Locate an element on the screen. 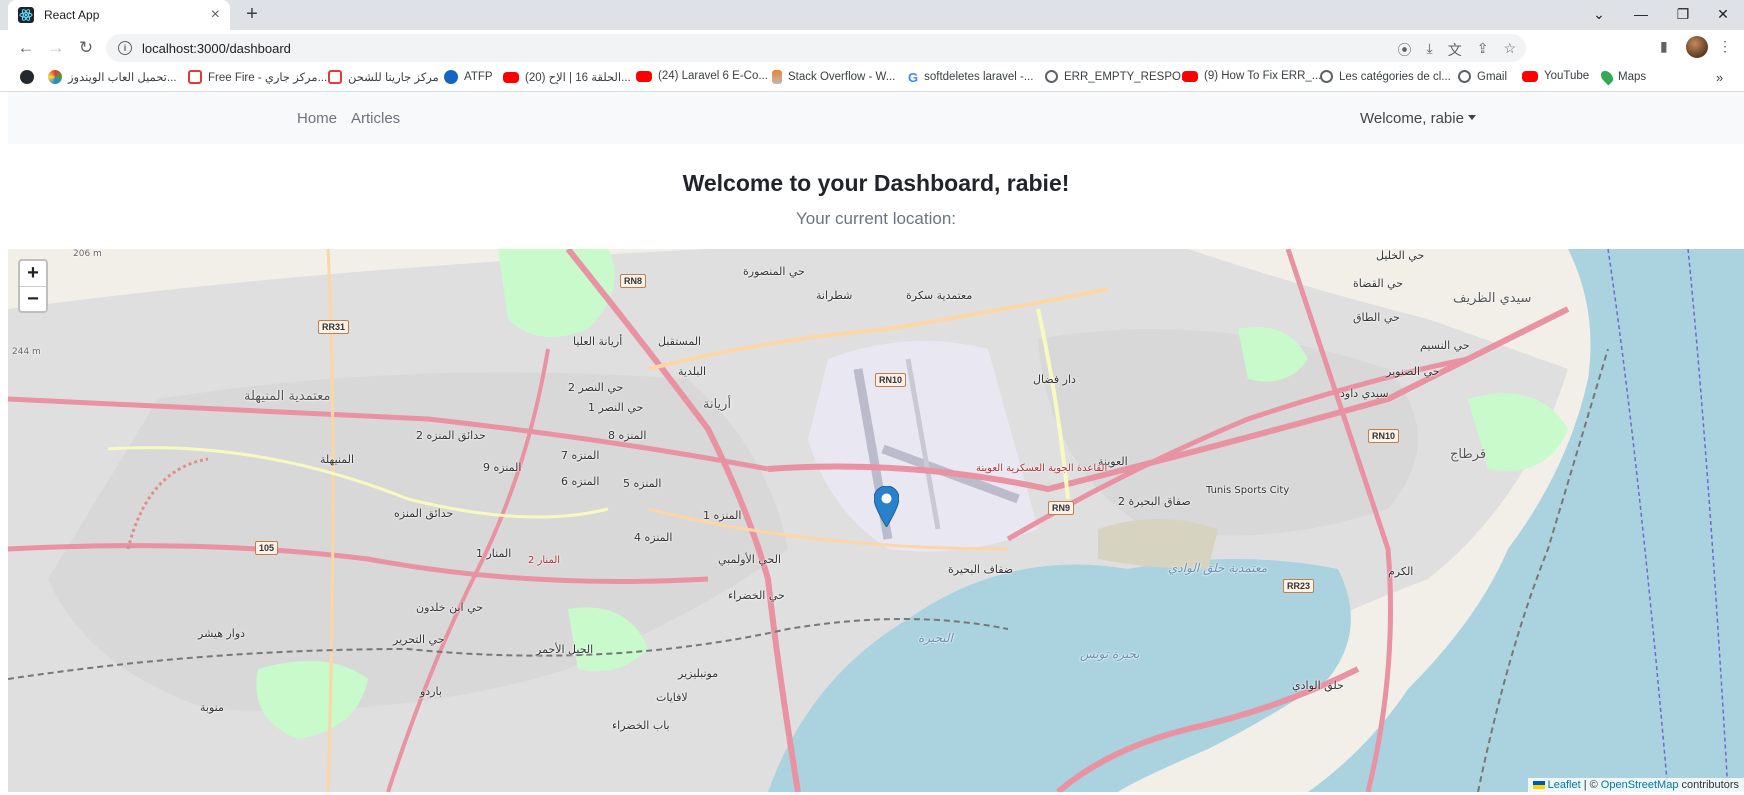  map-label: دوار هيشر is located at coordinates (222, 633).